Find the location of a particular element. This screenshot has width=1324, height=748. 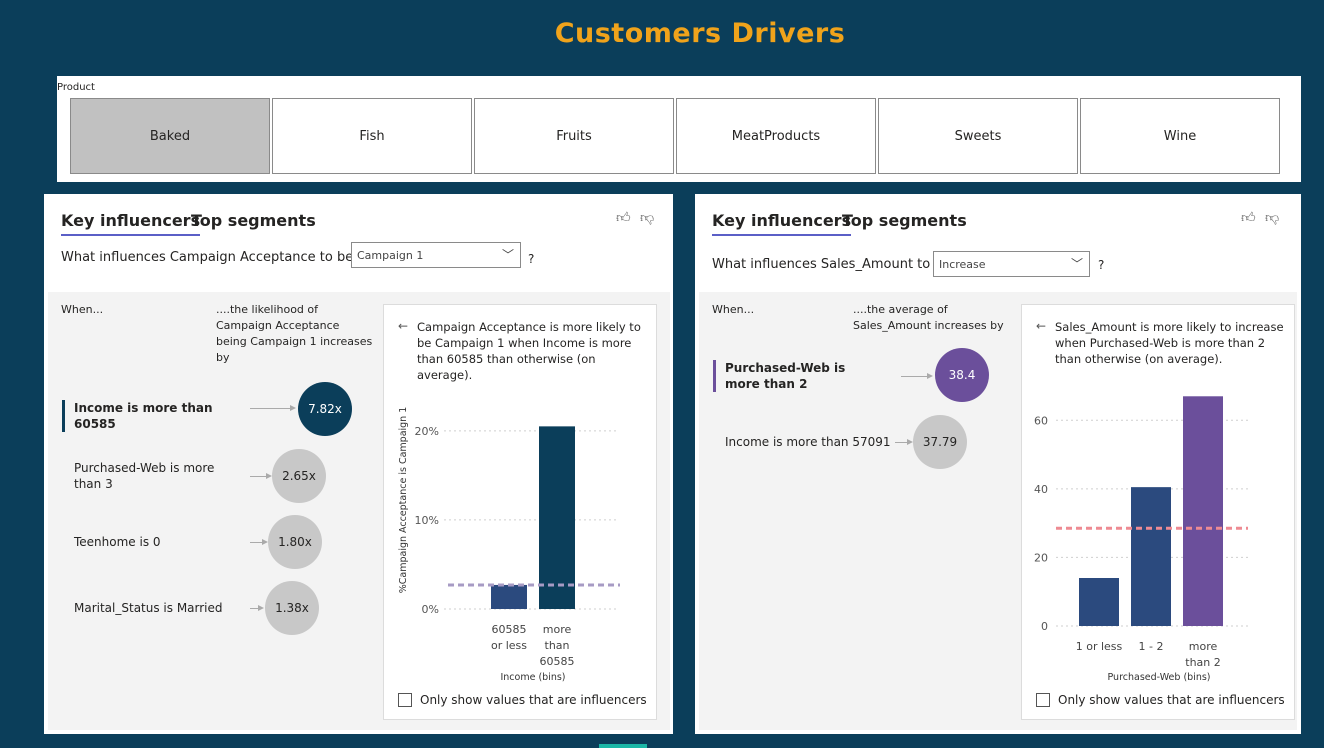

x-tick-label: 1 or less is located at coordinates (1099, 646).